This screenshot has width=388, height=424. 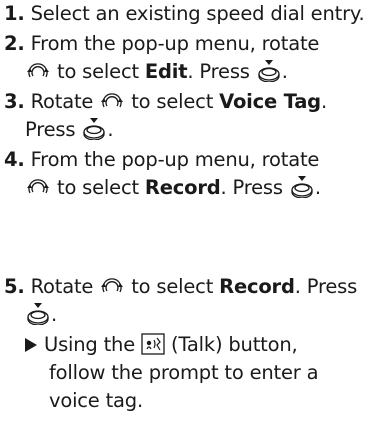 What do you see at coordinates (89, 344) in the screenshot?
I see `result-text: Using the` at bounding box center [89, 344].